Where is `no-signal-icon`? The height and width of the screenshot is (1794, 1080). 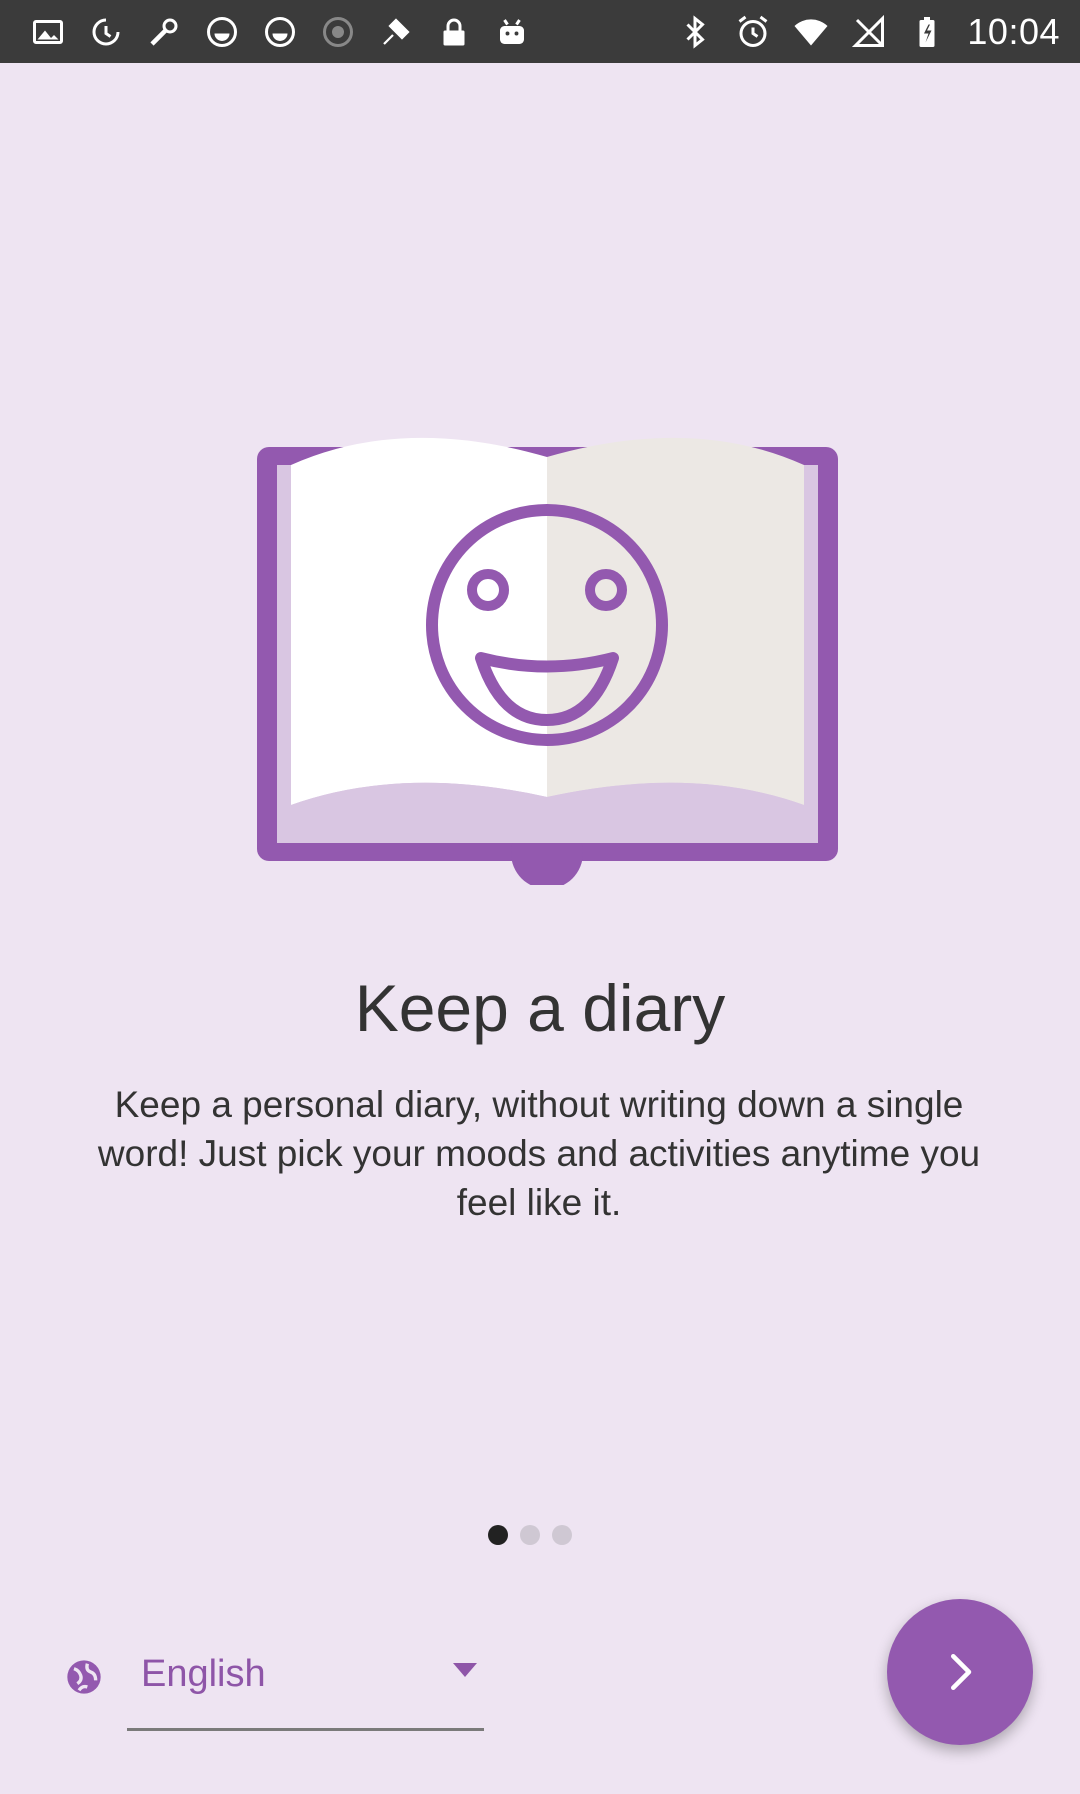 no-signal-icon is located at coordinates (869, 32).